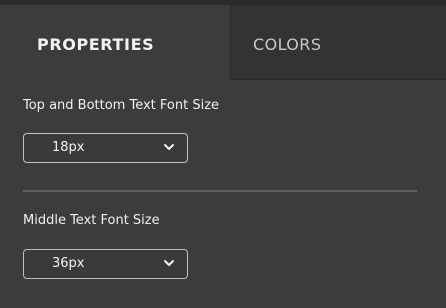  I want to click on tab-properties-label: PROPERTIES, so click(96, 44).